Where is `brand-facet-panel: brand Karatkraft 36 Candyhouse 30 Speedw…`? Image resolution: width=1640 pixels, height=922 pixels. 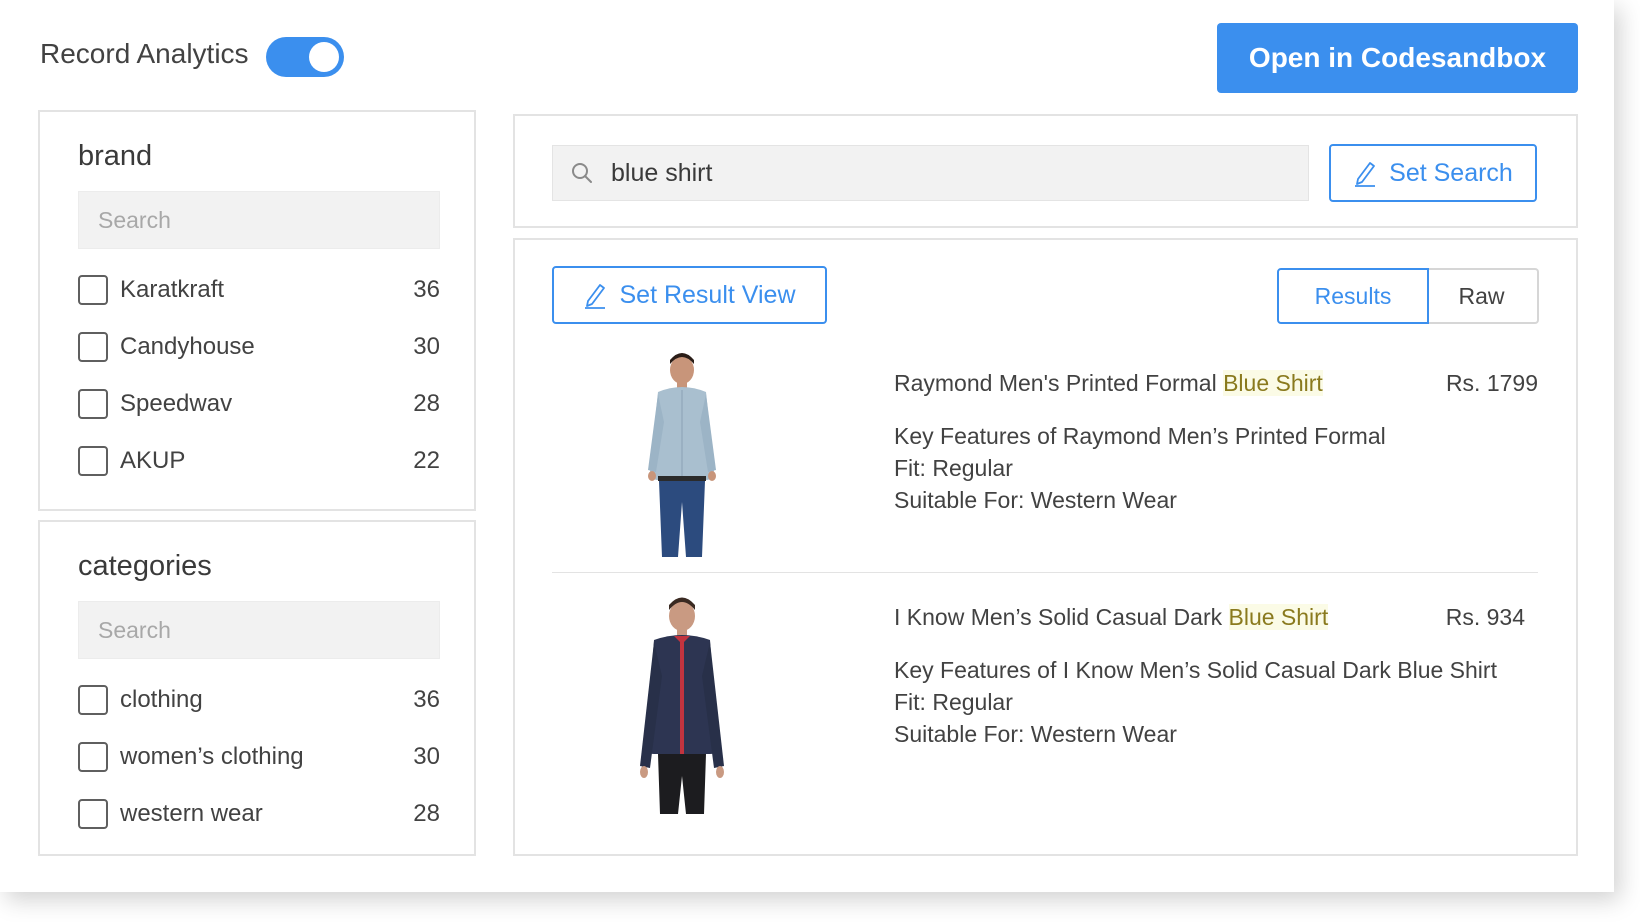
brand-facet-panel: brand Karatkraft 36 Candyhouse 30 Speedw… is located at coordinates (257, 310).